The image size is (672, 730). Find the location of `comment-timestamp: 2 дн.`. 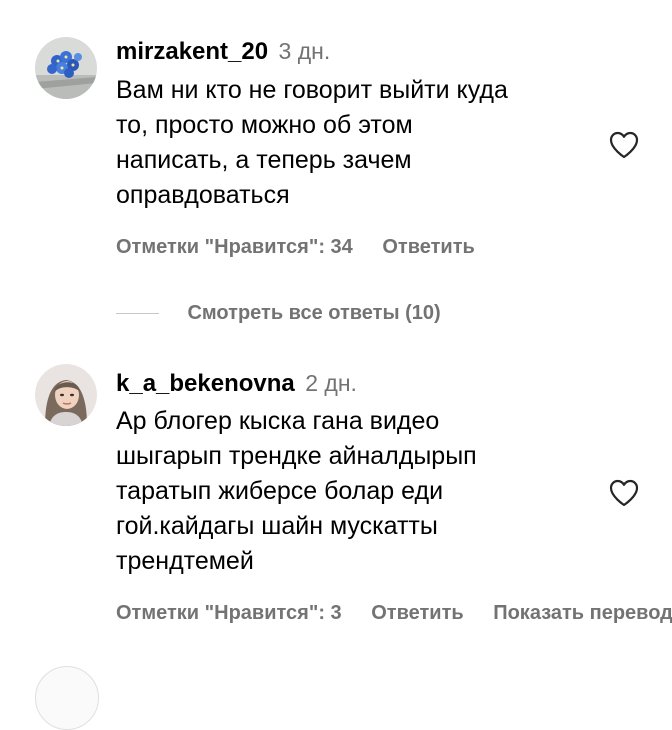

comment-timestamp: 2 дн. is located at coordinates (331, 383).